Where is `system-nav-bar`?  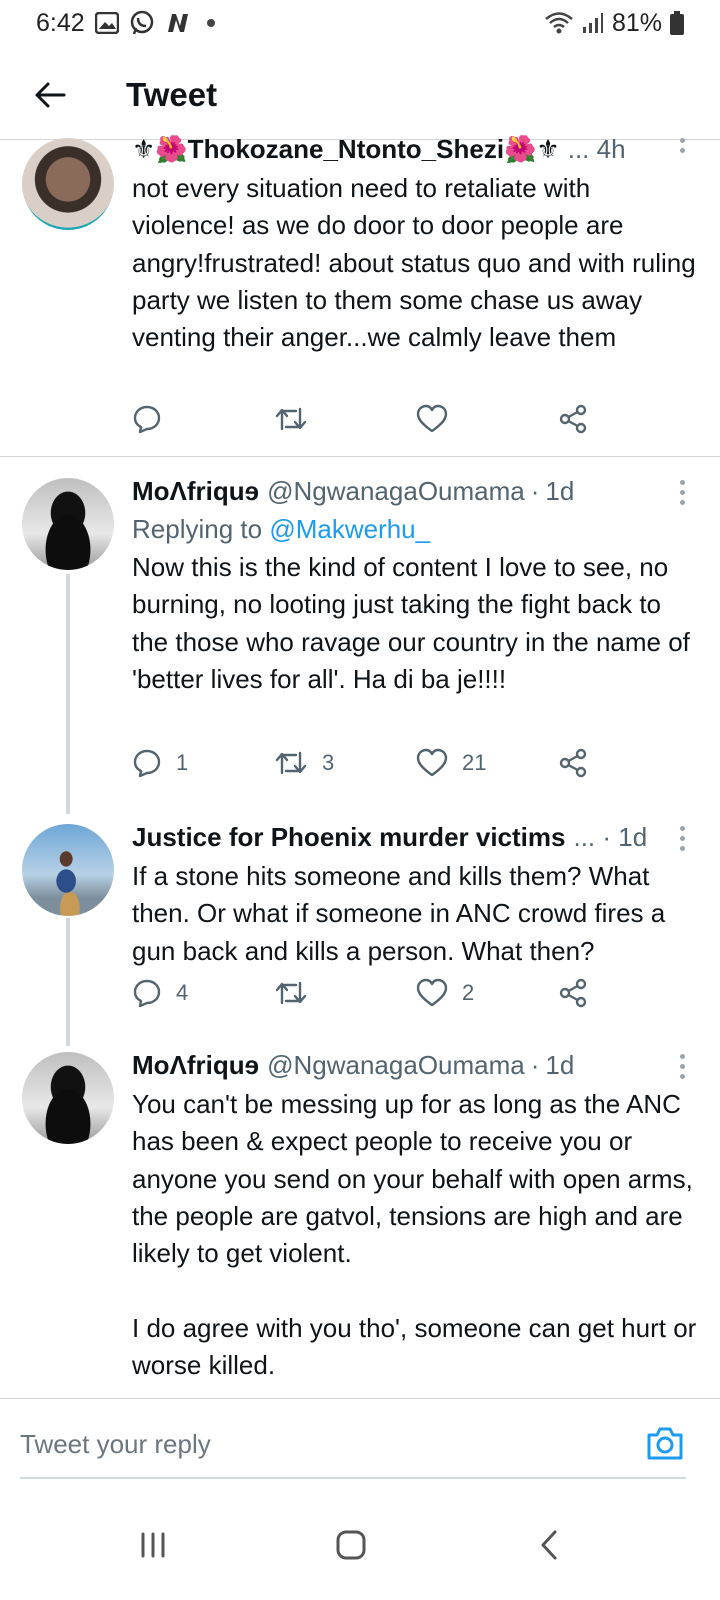 system-nav-bar is located at coordinates (360, 1544).